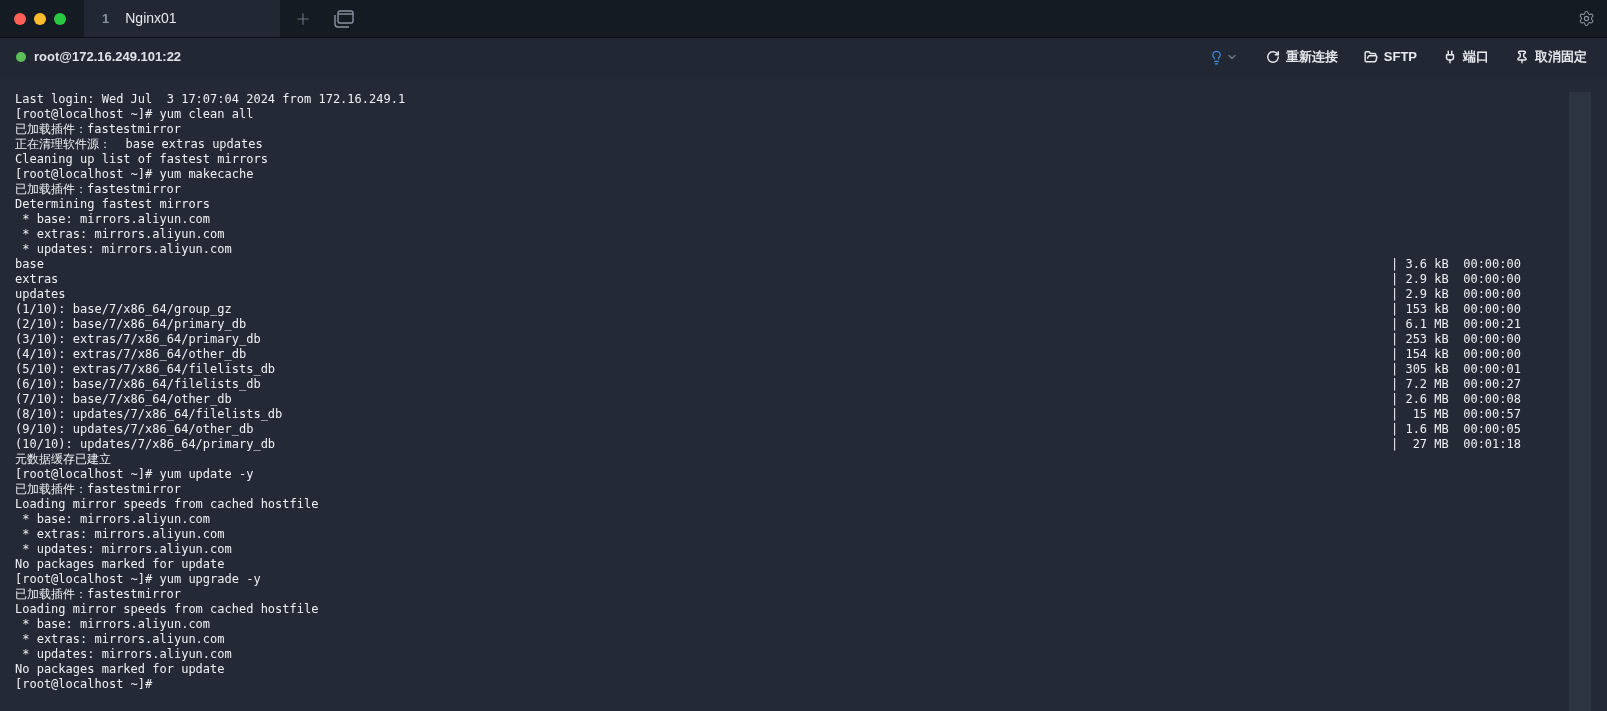  What do you see at coordinates (138, 384) in the screenshot?
I see `terminal-line: (6/10): base/7/x86_64/filelists_db` at bounding box center [138, 384].